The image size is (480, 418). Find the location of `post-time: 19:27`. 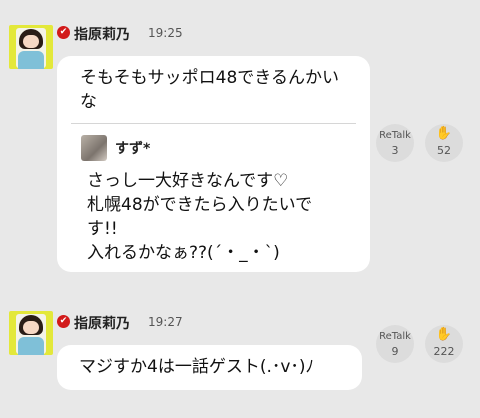

post-time: 19:27 is located at coordinates (165, 322).